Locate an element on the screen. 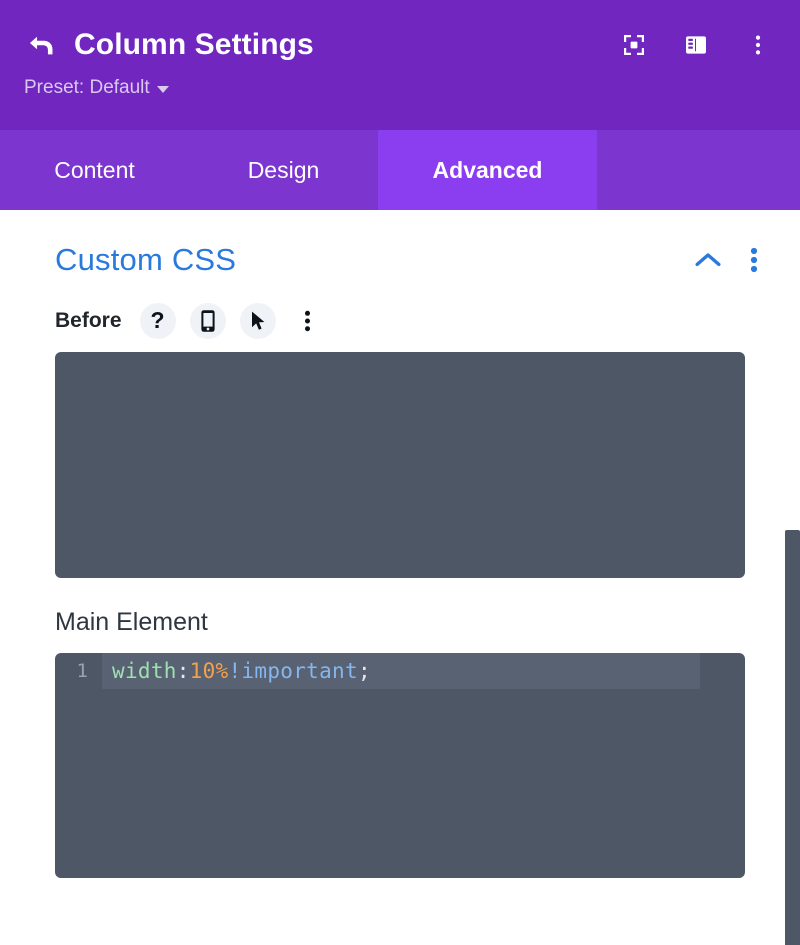  layout-panel-icon is located at coordinates (696, 45).